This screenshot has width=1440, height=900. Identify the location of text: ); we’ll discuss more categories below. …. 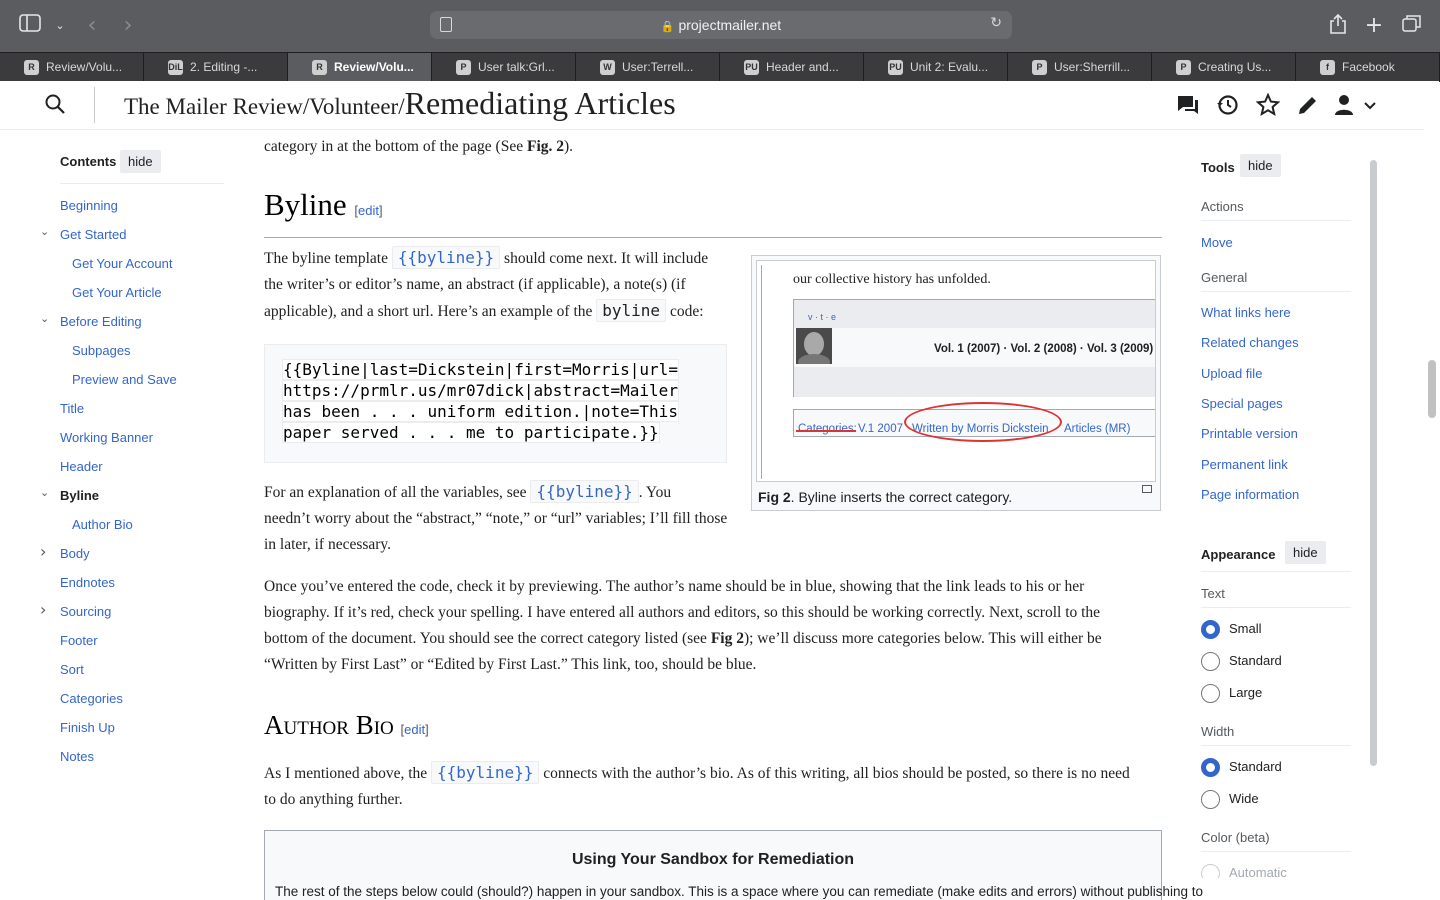
(922, 638).